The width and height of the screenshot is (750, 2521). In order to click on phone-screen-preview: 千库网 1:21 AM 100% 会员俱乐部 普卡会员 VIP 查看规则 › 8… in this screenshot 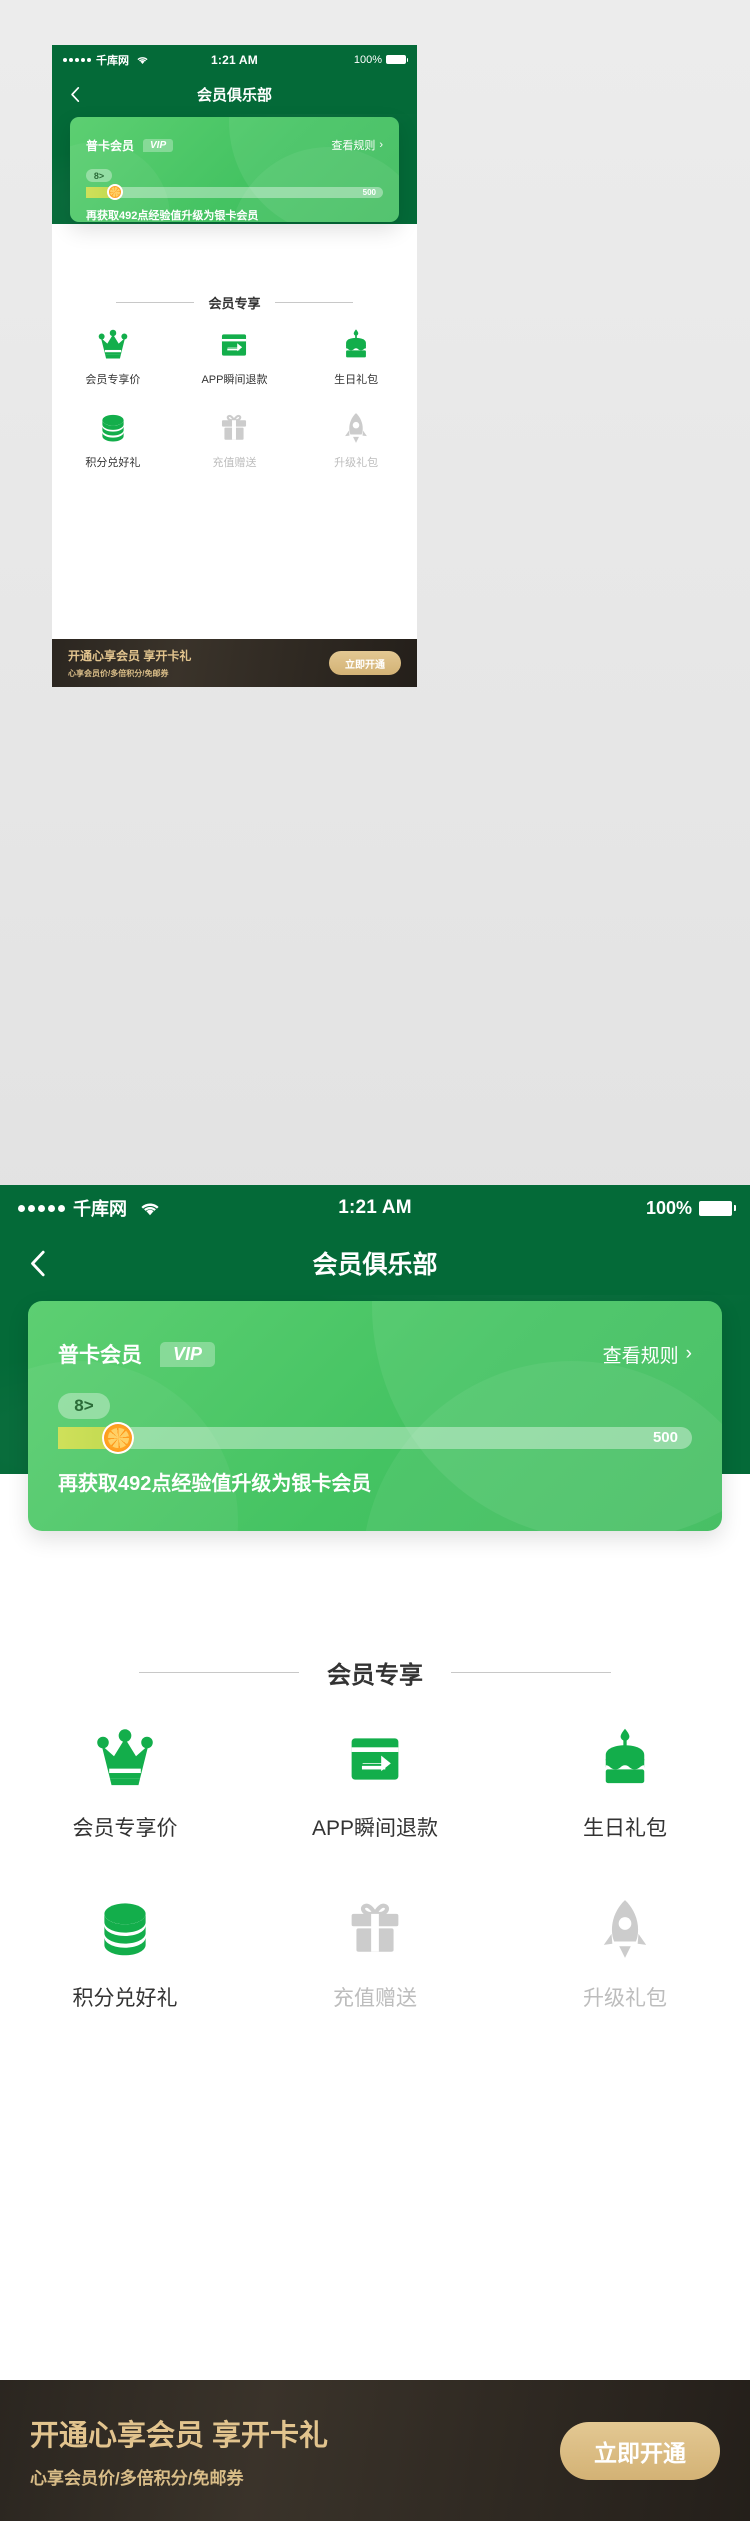, I will do `click(234, 366)`.